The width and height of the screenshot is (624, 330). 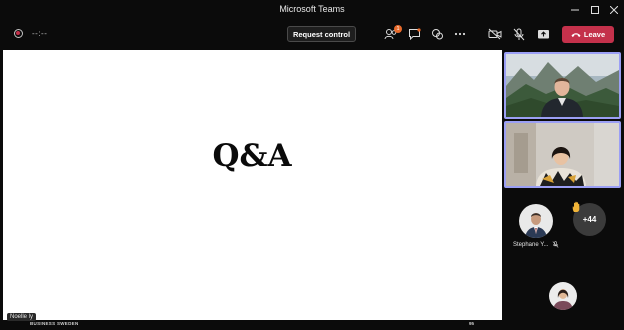 What do you see at coordinates (472, 323) in the screenshot?
I see `slide-page-number: 95` at bounding box center [472, 323].